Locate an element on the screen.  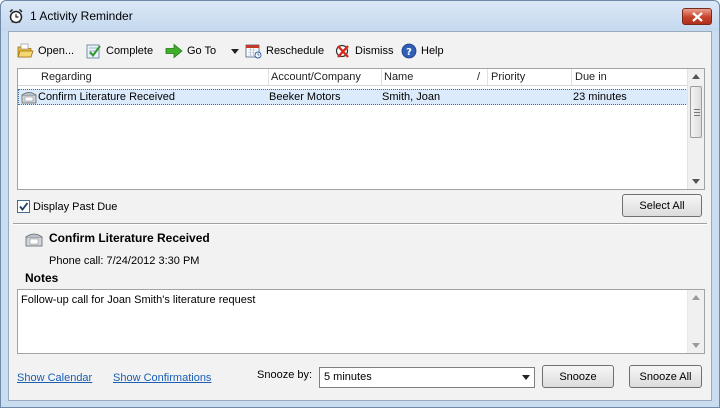
dismiss-x-icon is located at coordinates (342, 51).